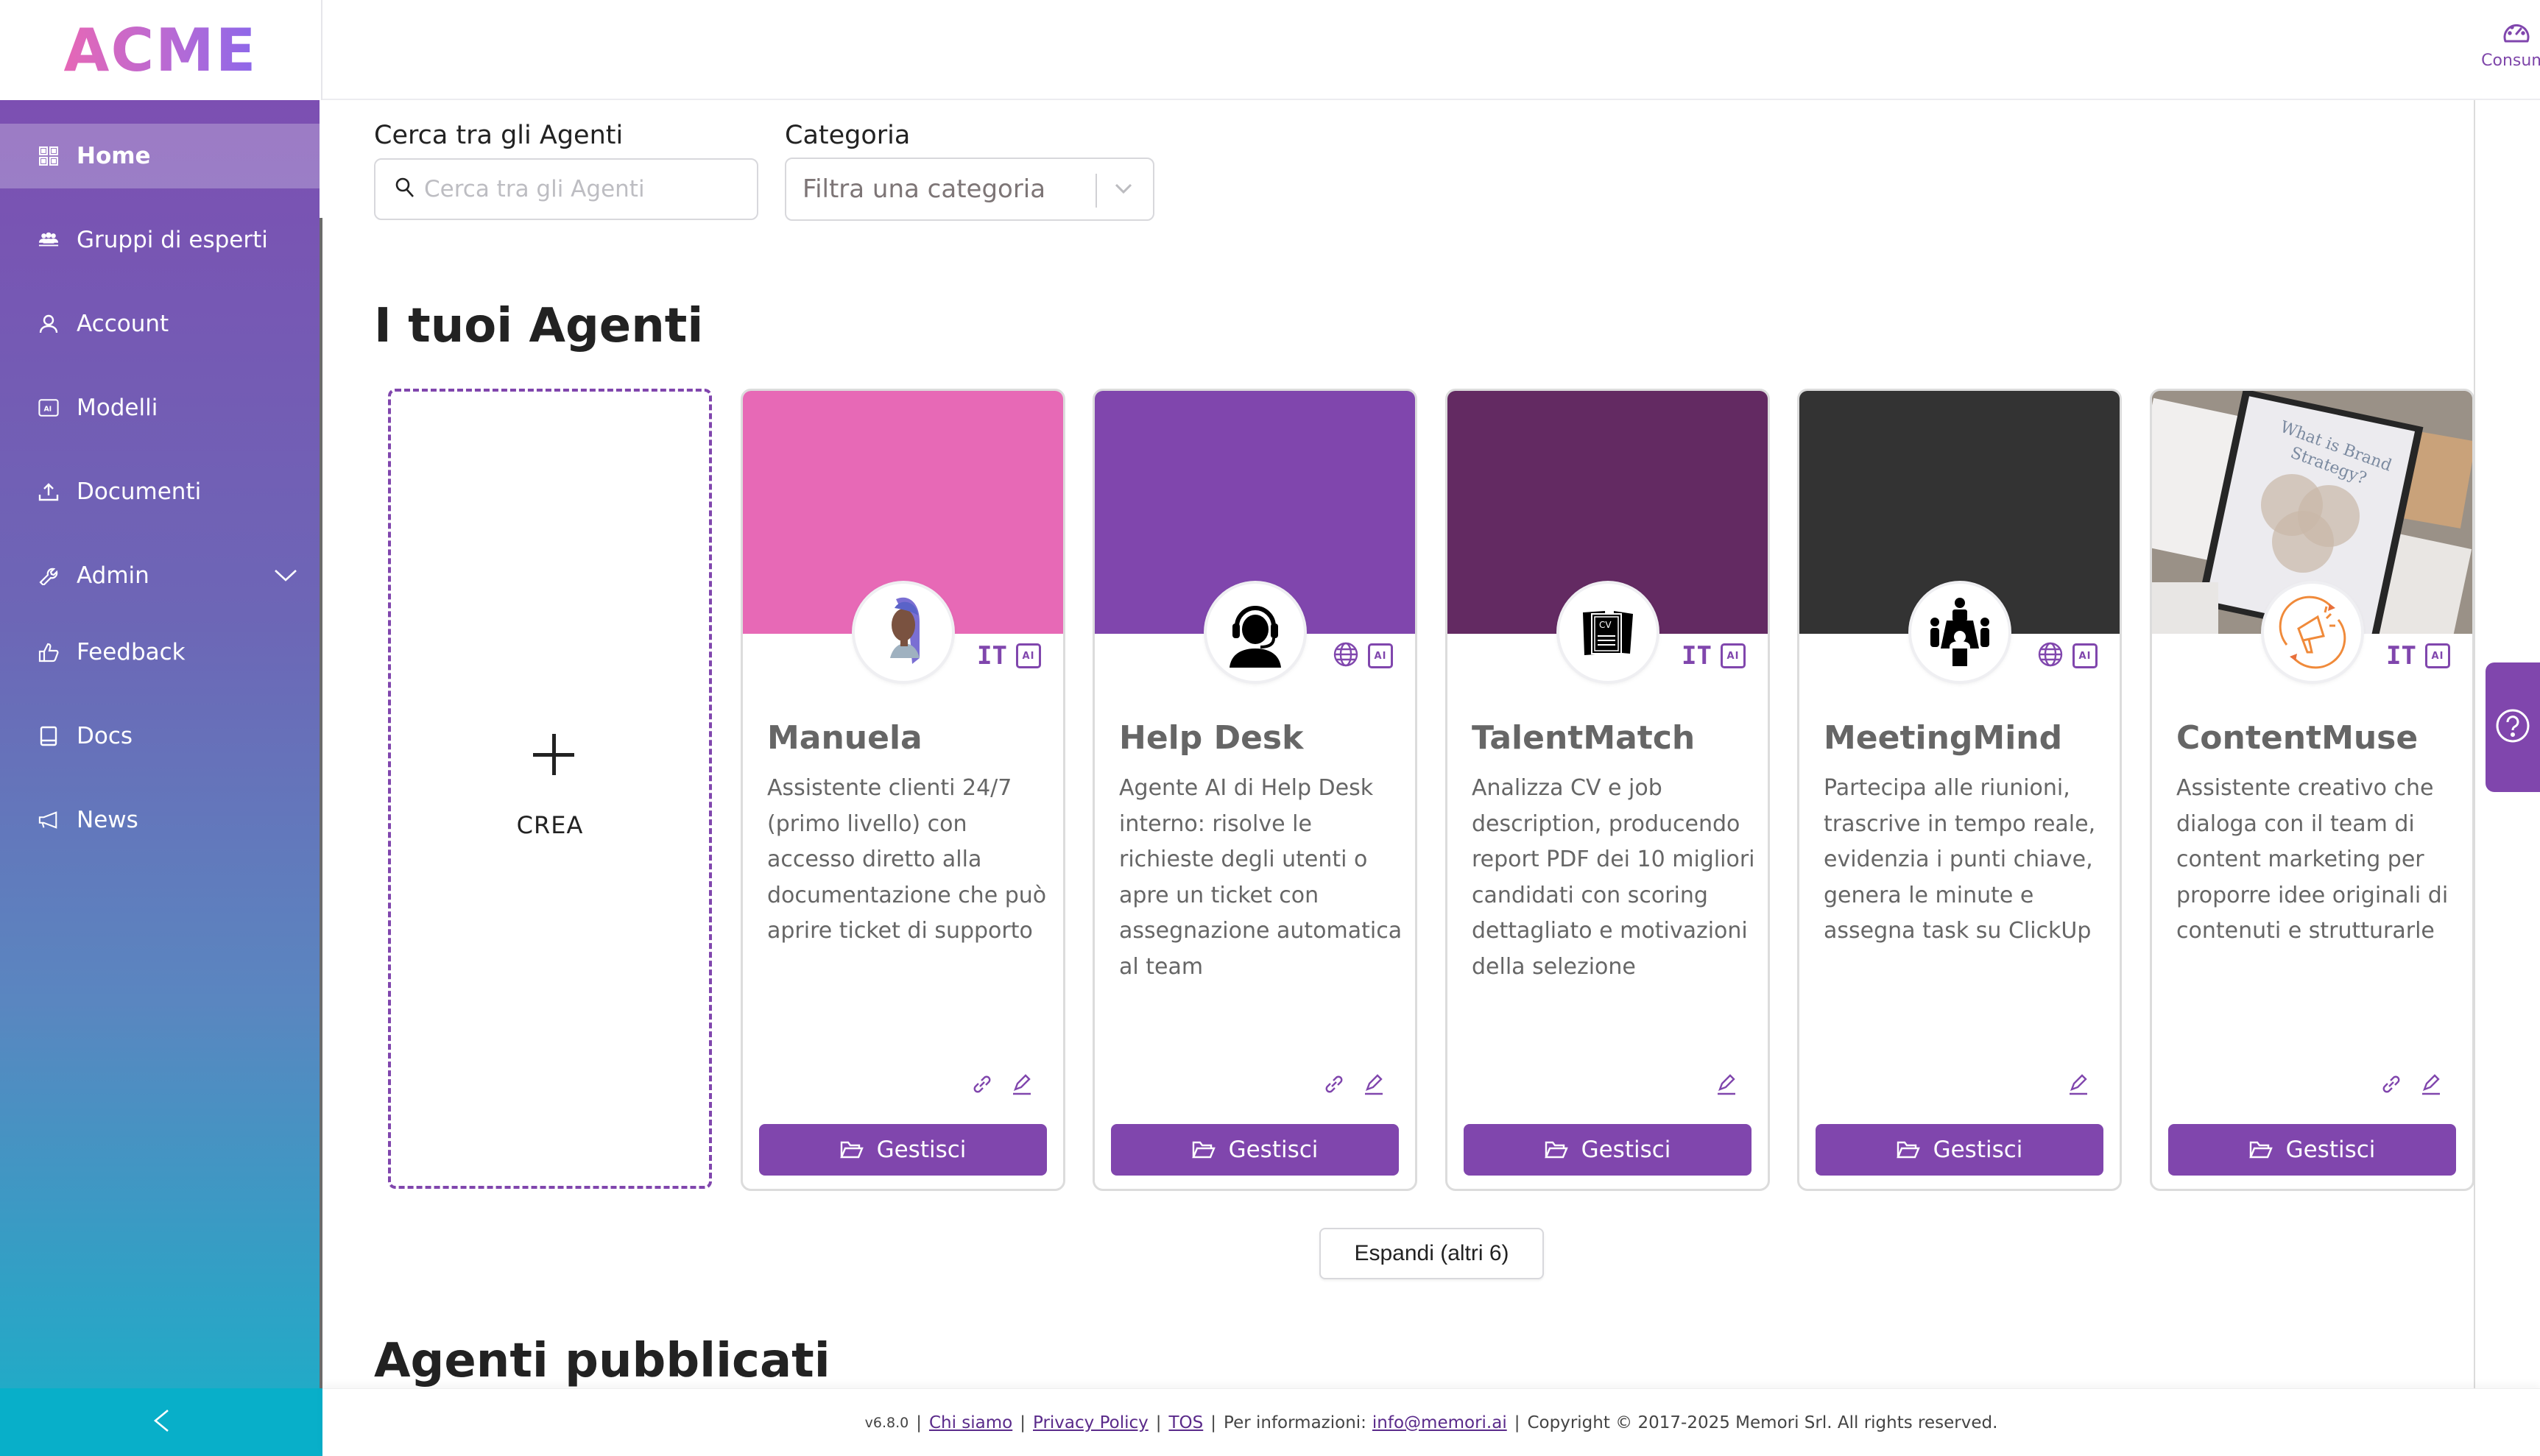 The width and height of the screenshot is (2540, 1456). What do you see at coordinates (48, 324) in the screenshot?
I see `user-icon` at bounding box center [48, 324].